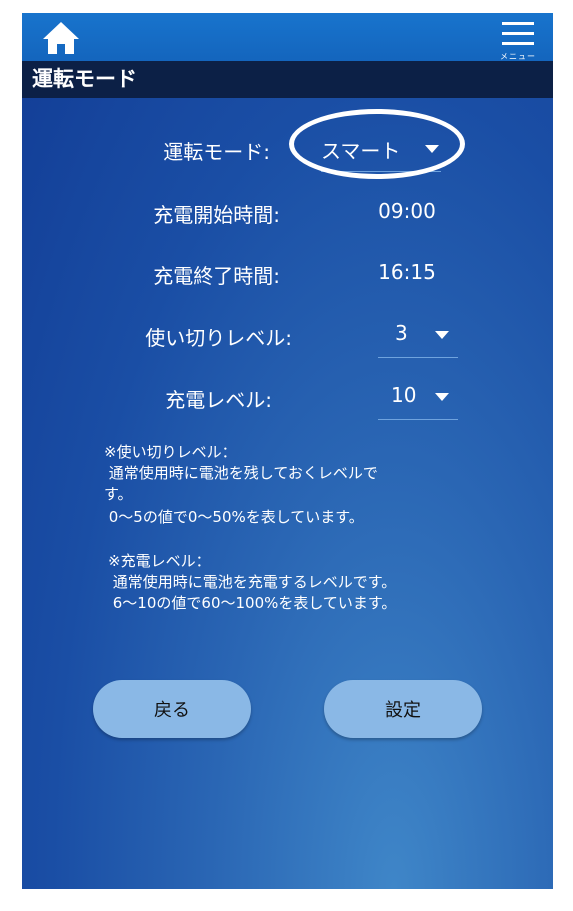 This screenshot has width=573, height=911. I want to click on depletion-level-value: 3, so click(401, 333).